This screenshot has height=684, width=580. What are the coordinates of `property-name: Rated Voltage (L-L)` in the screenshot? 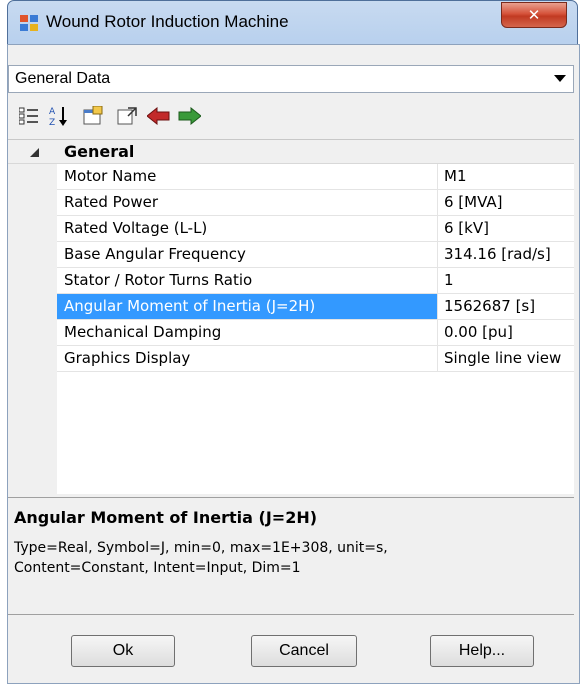 It's located at (247, 228).